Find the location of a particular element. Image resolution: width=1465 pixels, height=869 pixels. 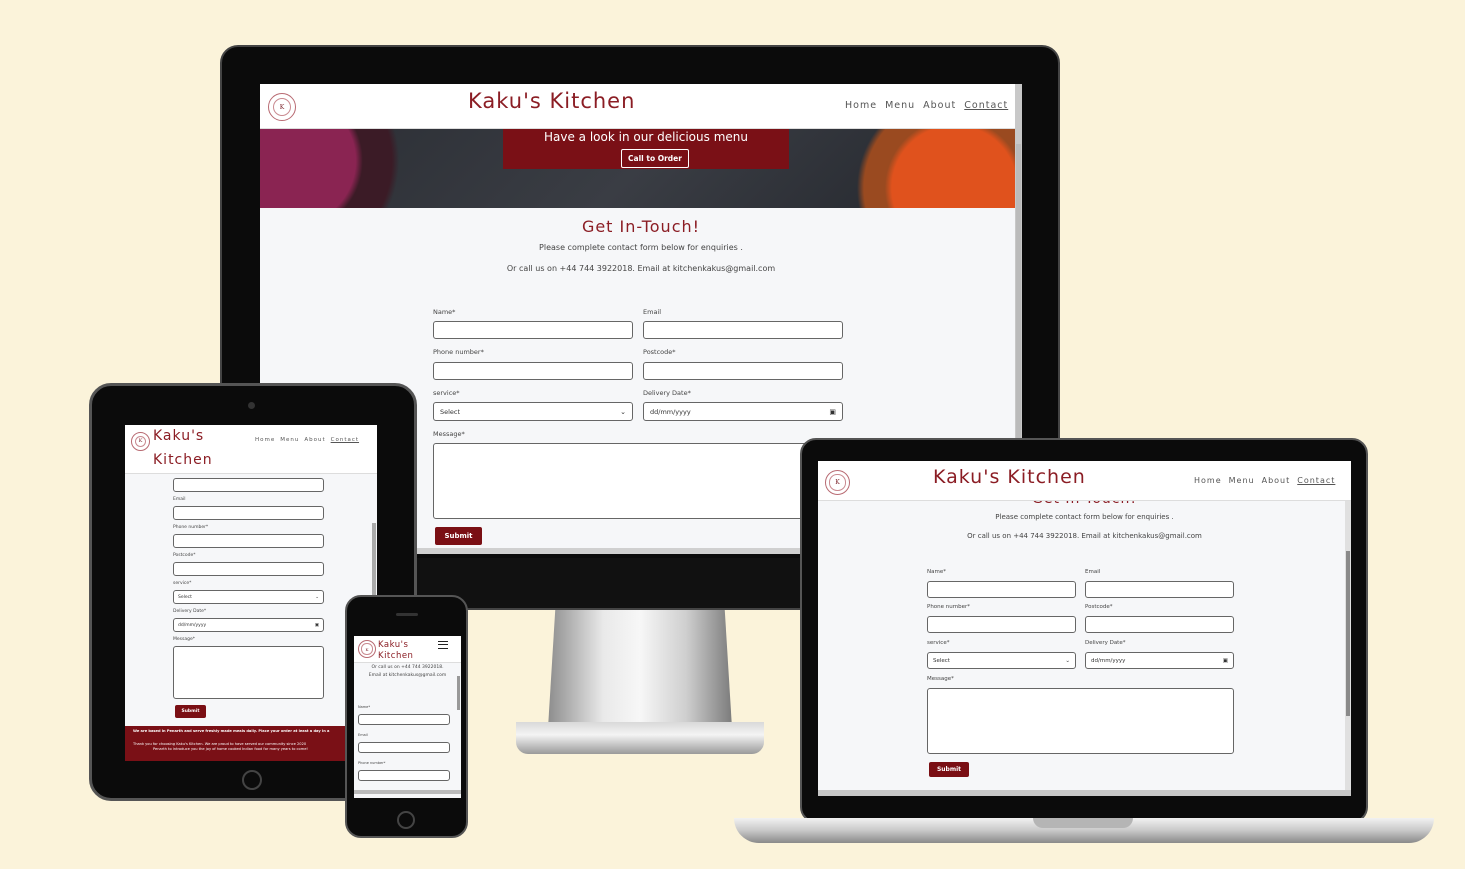

delivery-date-input: dd/mm/yyyy ▣ is located at coordinates (743, 411).